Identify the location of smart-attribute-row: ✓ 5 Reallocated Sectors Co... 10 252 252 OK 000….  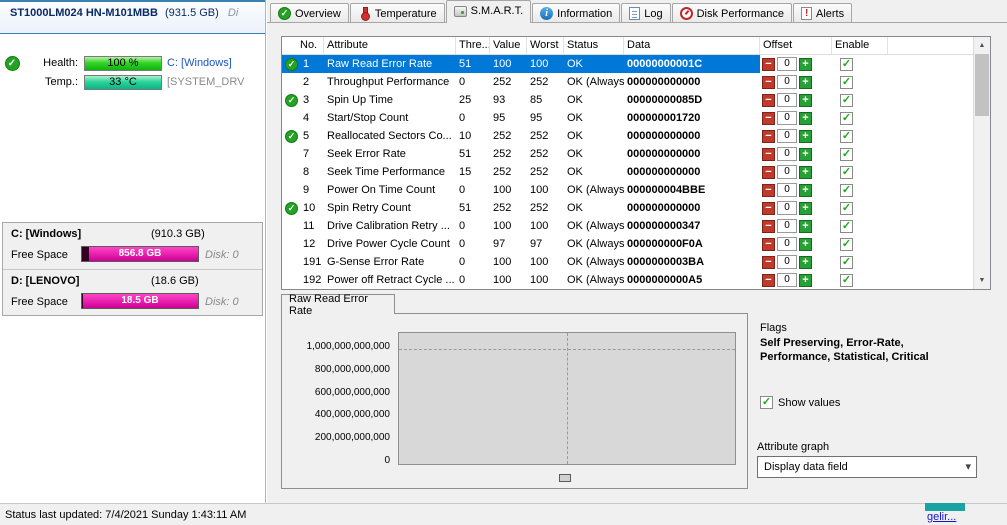
(636, 136).